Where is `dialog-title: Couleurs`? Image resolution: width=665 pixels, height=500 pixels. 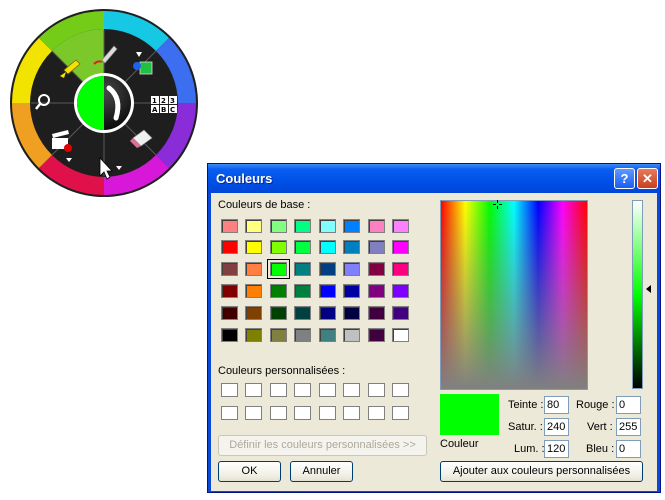
dialog-title: Couleurs is located at coordinates (244, 178).